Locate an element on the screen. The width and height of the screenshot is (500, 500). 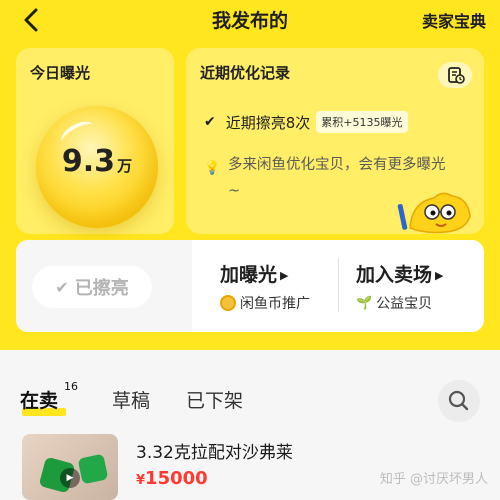
polished-button: ✔ 已擦亮 is located at coordinates (92, 287).